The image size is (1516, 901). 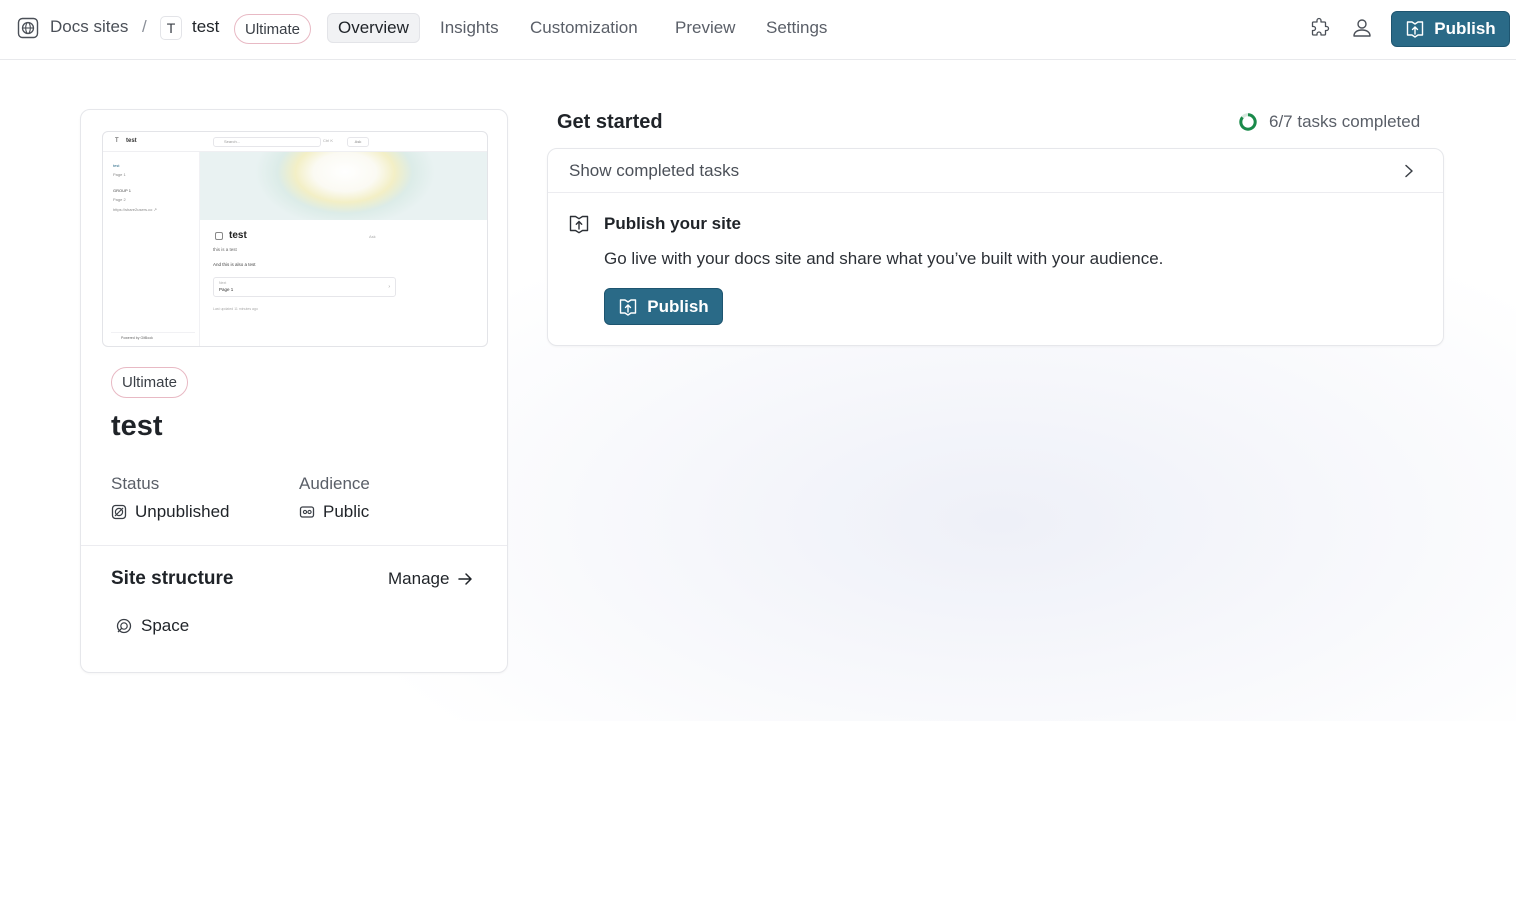 What do you see at coordinates (234, 264) in the screenshot?
I see `preview-text-2: And this is also a test` at bounding box center [234, 264].